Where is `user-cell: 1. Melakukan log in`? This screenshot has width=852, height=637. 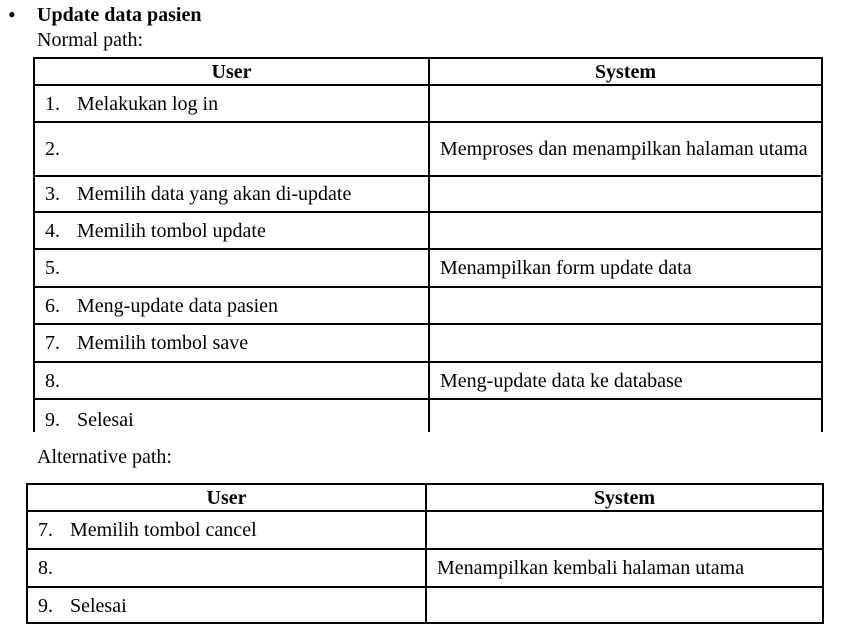
user-cell: 1. Melakukan log in is located at coordinates (232, 103).